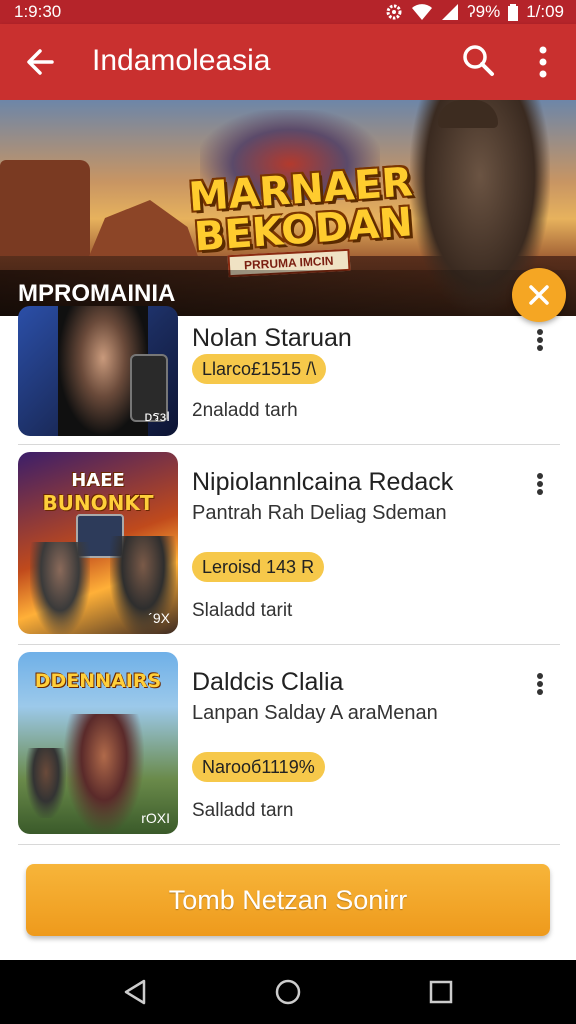 The image size is (576, 1024). I want to click on thumb-title: DDENNAIRS, so click(98, 681).